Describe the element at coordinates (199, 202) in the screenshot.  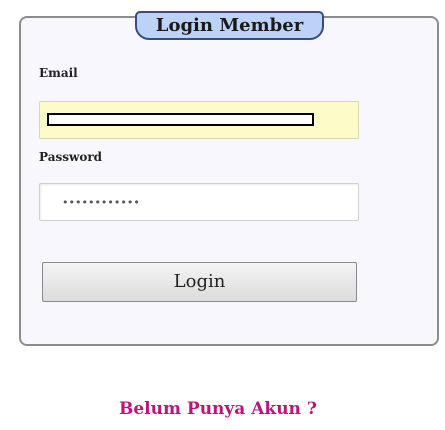
I see `password-field: ••••••••••••` at that location.